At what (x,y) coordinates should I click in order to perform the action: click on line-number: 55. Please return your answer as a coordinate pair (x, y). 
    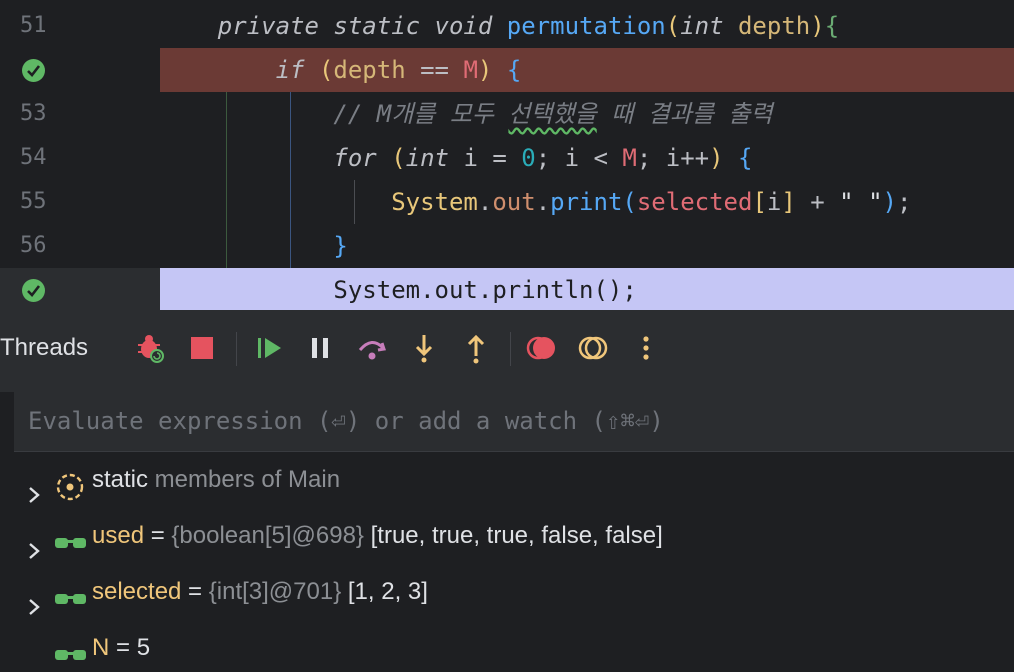
    Looking at the image, I should click on (33, 201).